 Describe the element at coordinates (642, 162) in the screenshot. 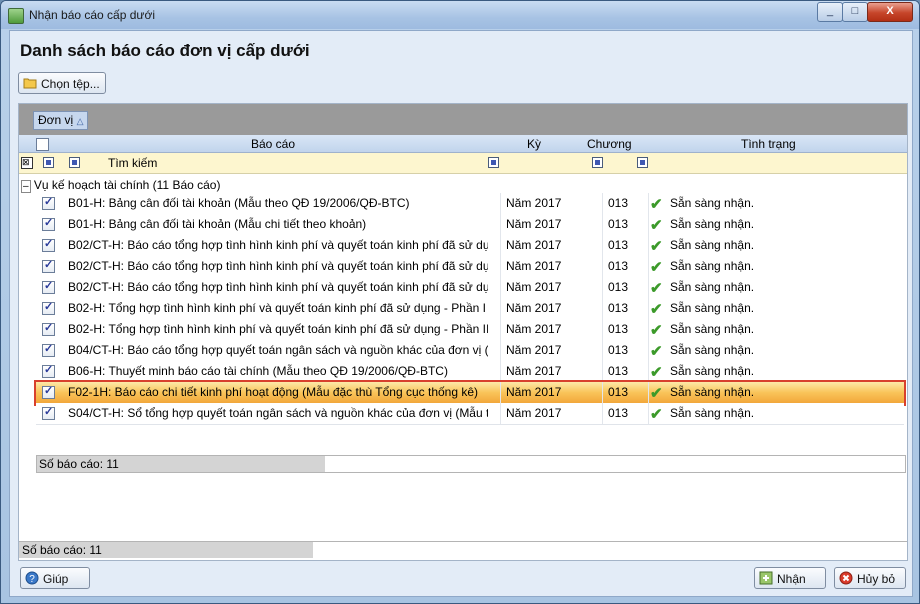

I see `filter-status-op` at that location.